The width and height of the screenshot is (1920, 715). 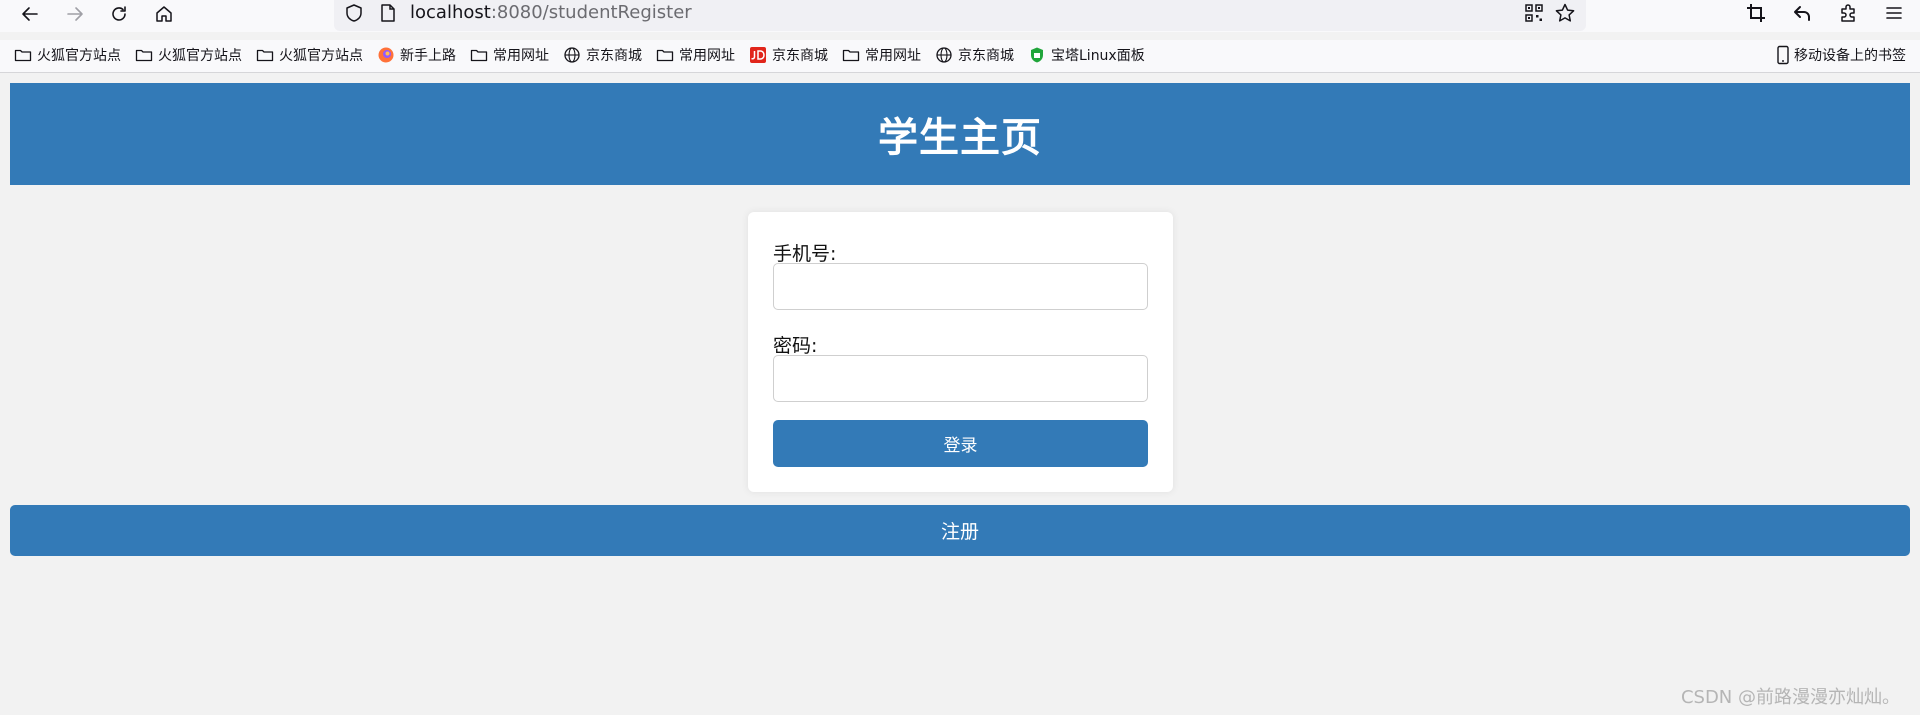 I want to click on browser-toolbar: localhost:8080/studentRegister, so click(x=960, y=16).